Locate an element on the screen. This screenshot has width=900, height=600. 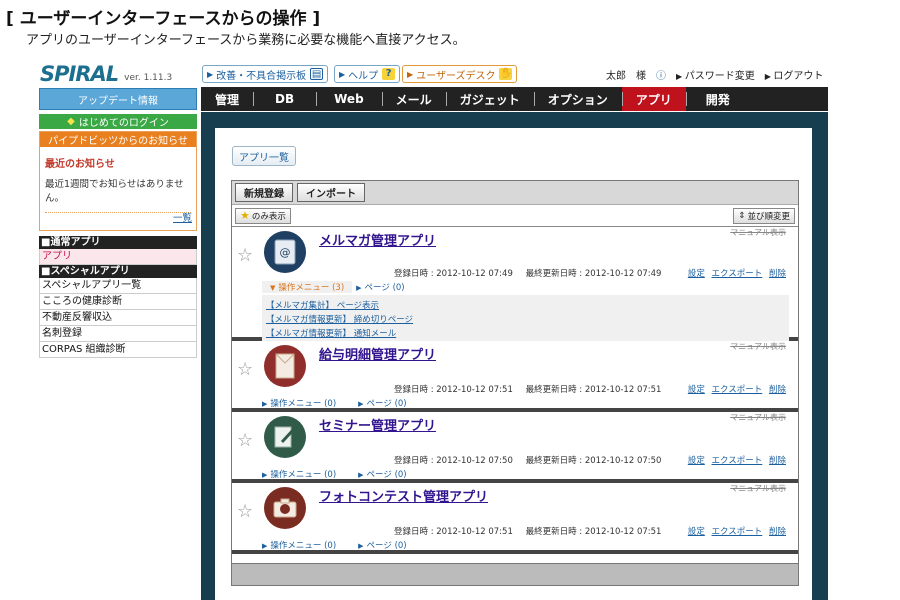
sort-order-button: ⇕ 並び順変更 is located at coordinates (764, 215).